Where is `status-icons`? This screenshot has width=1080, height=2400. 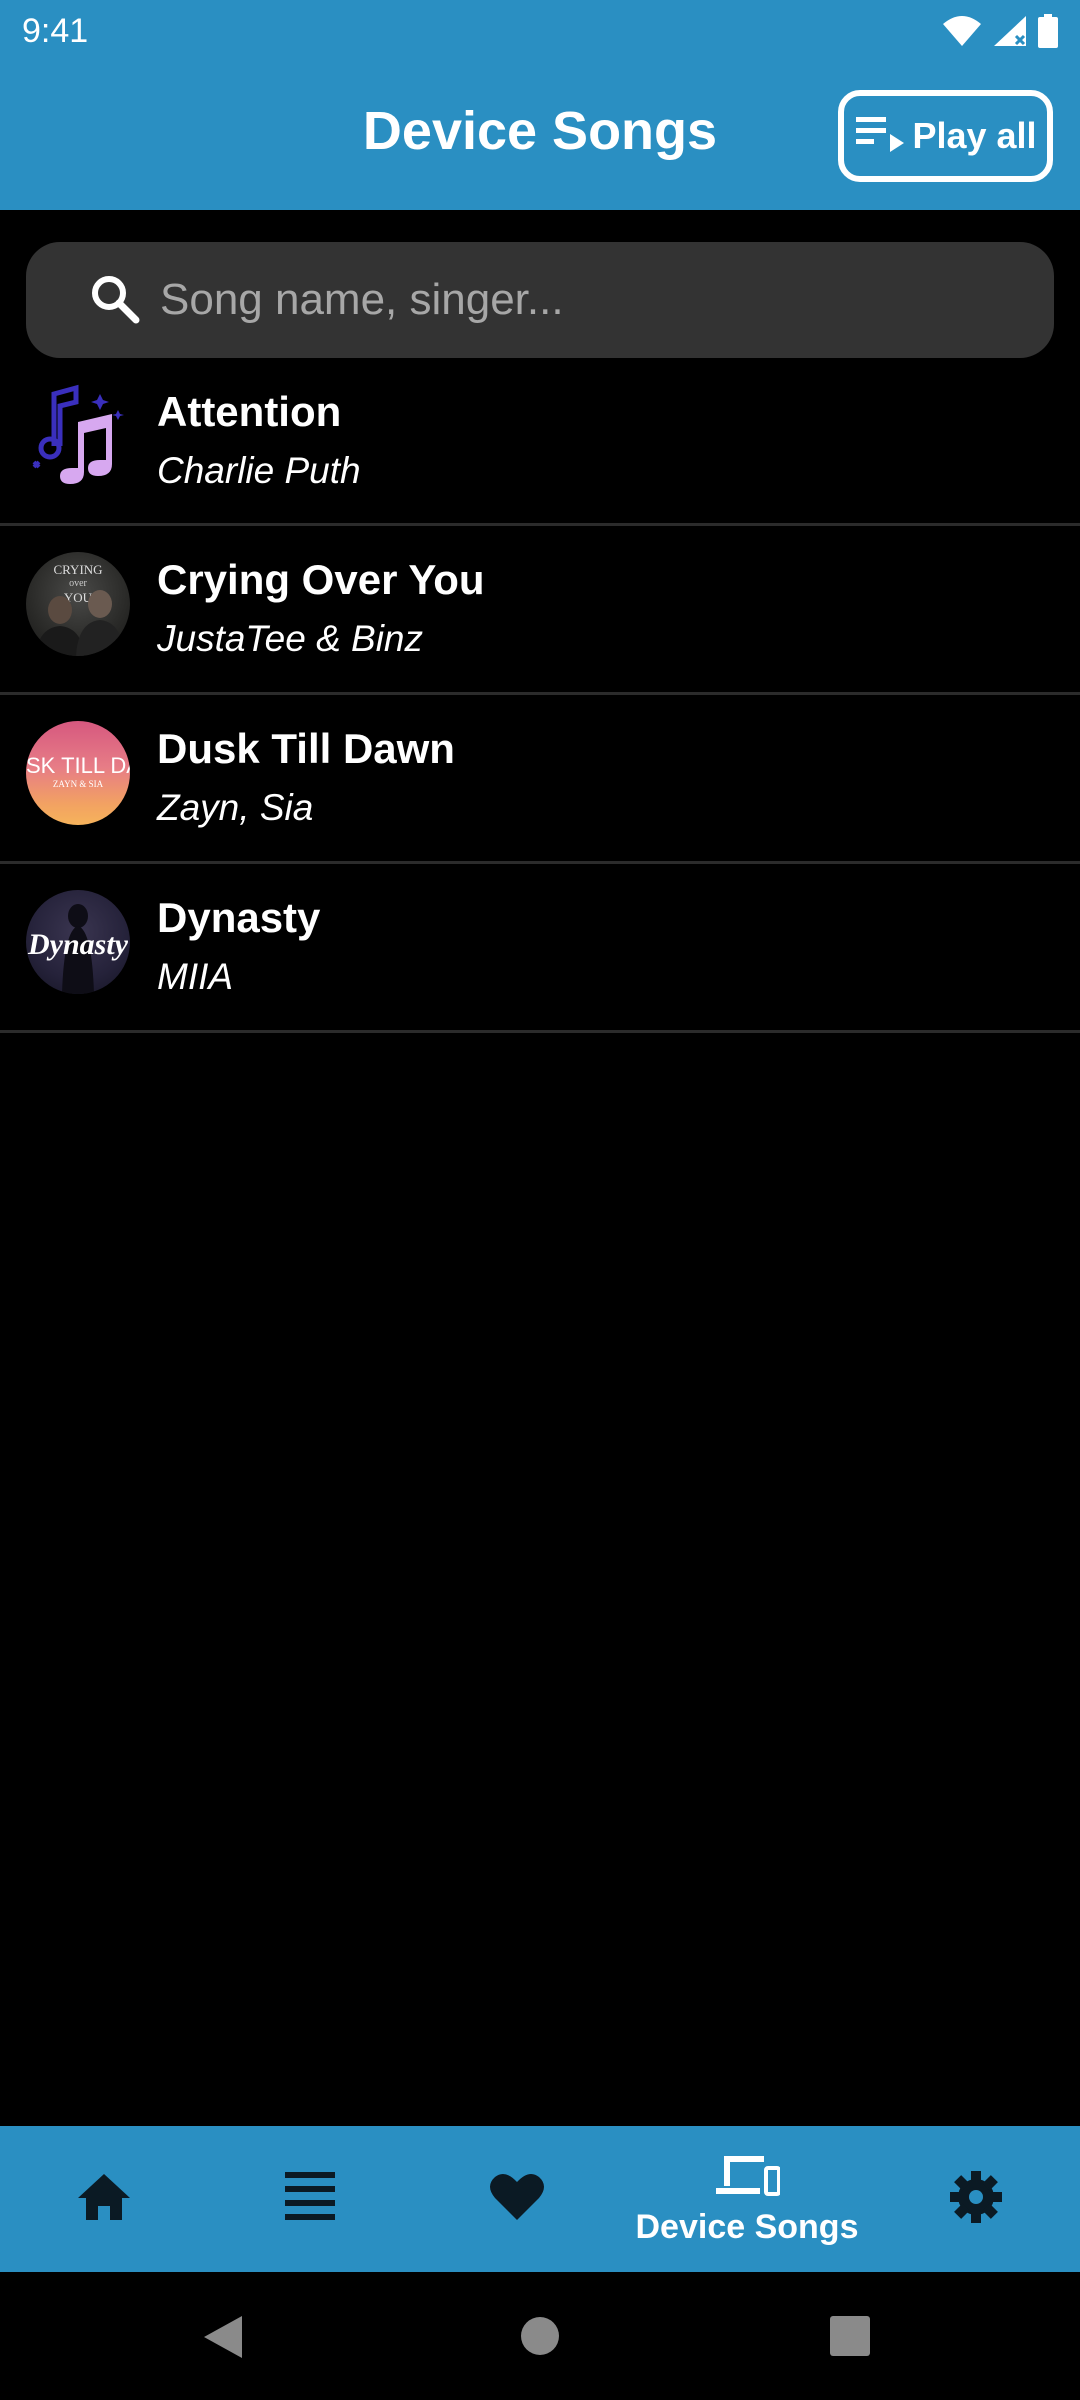
status-icons is located at coordinates (1000, 31).